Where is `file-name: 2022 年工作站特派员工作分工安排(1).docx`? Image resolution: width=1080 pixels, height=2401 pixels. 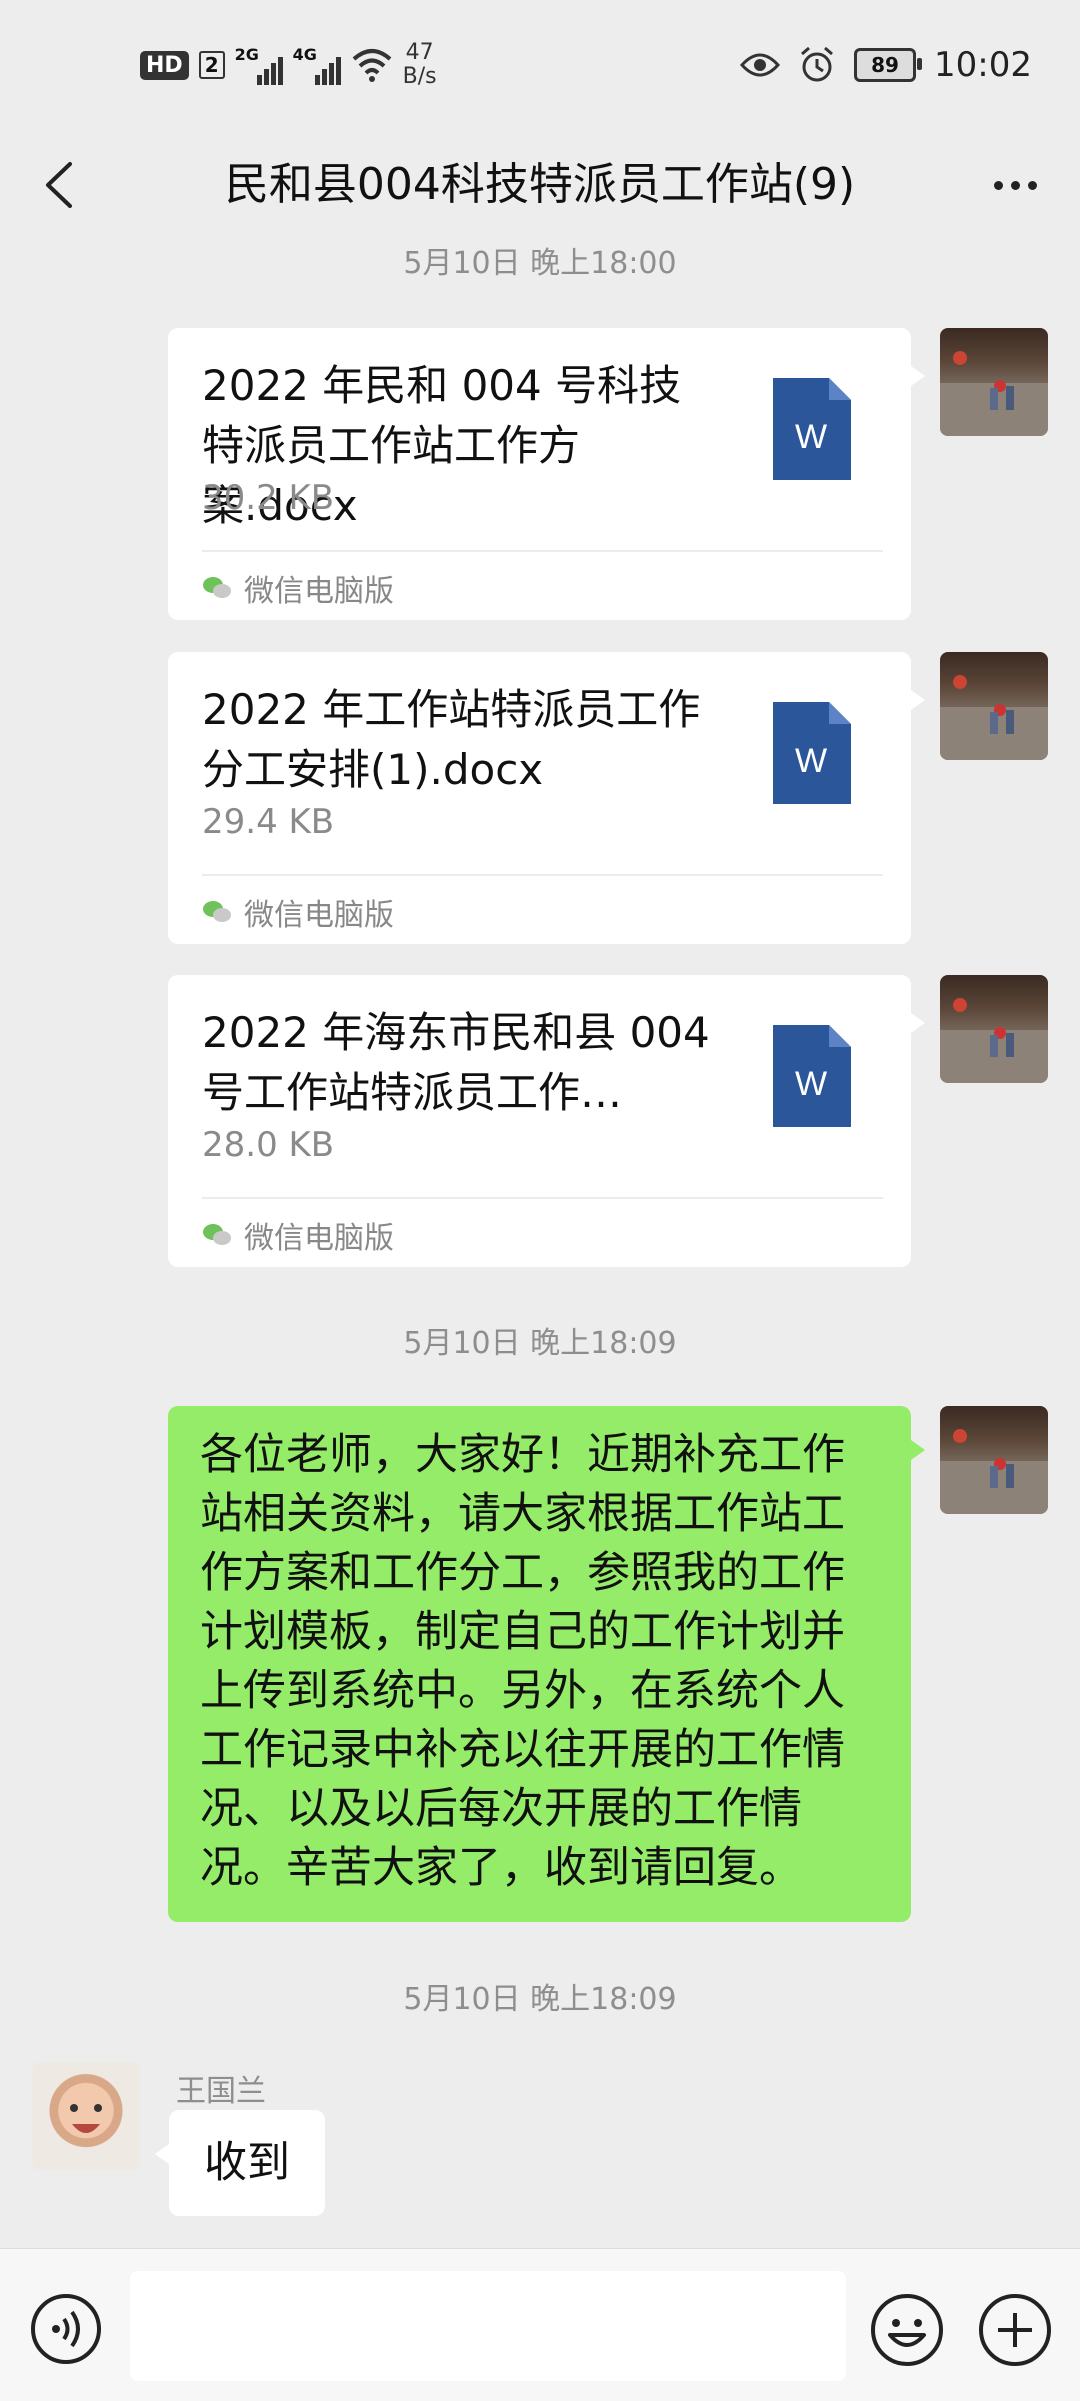
file-name: 2022 年工作站特派员工作分工安排(1).docx is located at coordinates (451, 739).